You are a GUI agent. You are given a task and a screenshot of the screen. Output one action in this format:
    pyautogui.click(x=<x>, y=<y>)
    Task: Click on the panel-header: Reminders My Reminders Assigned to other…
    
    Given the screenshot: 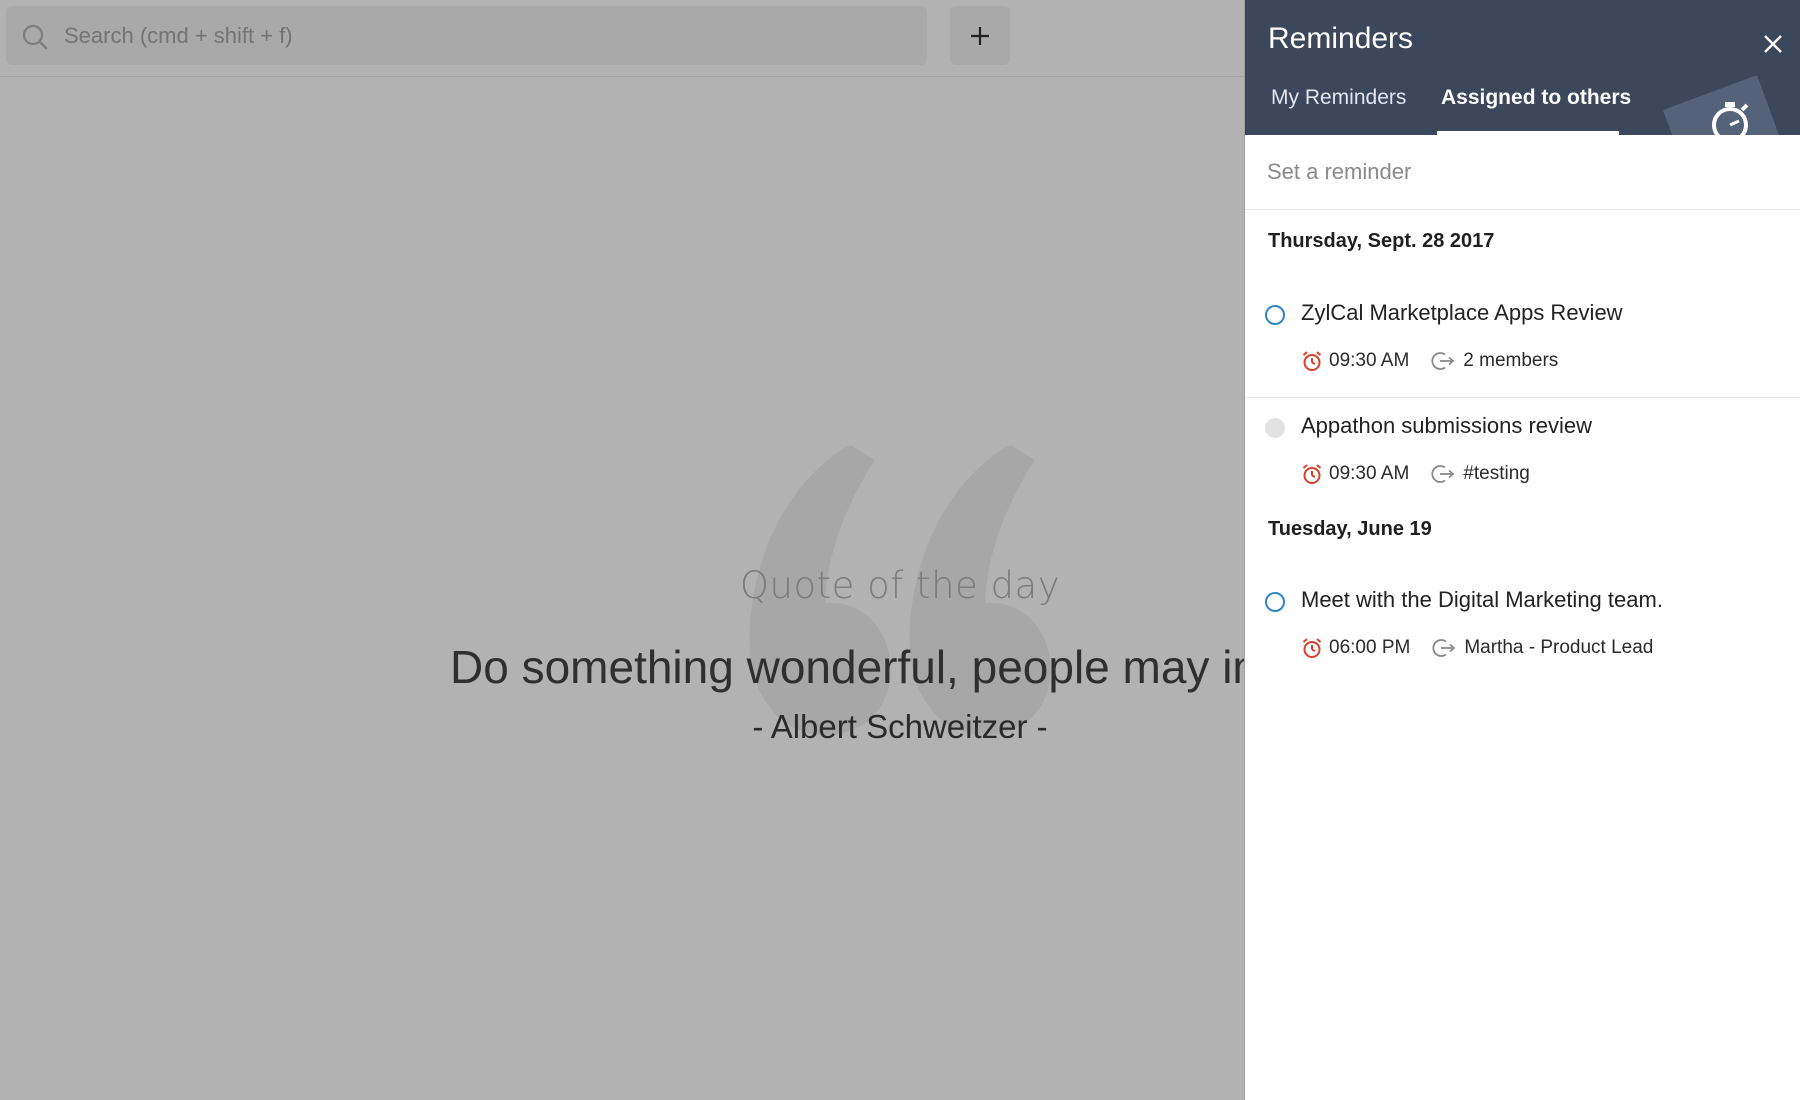 What is the action you would take?
    pyautogui.click(x=1522, y=67)
    